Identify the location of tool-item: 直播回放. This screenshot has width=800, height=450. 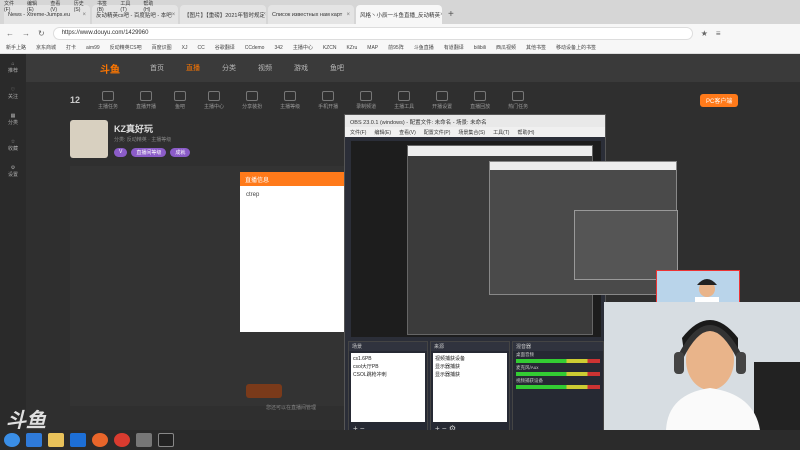
(480, 100).